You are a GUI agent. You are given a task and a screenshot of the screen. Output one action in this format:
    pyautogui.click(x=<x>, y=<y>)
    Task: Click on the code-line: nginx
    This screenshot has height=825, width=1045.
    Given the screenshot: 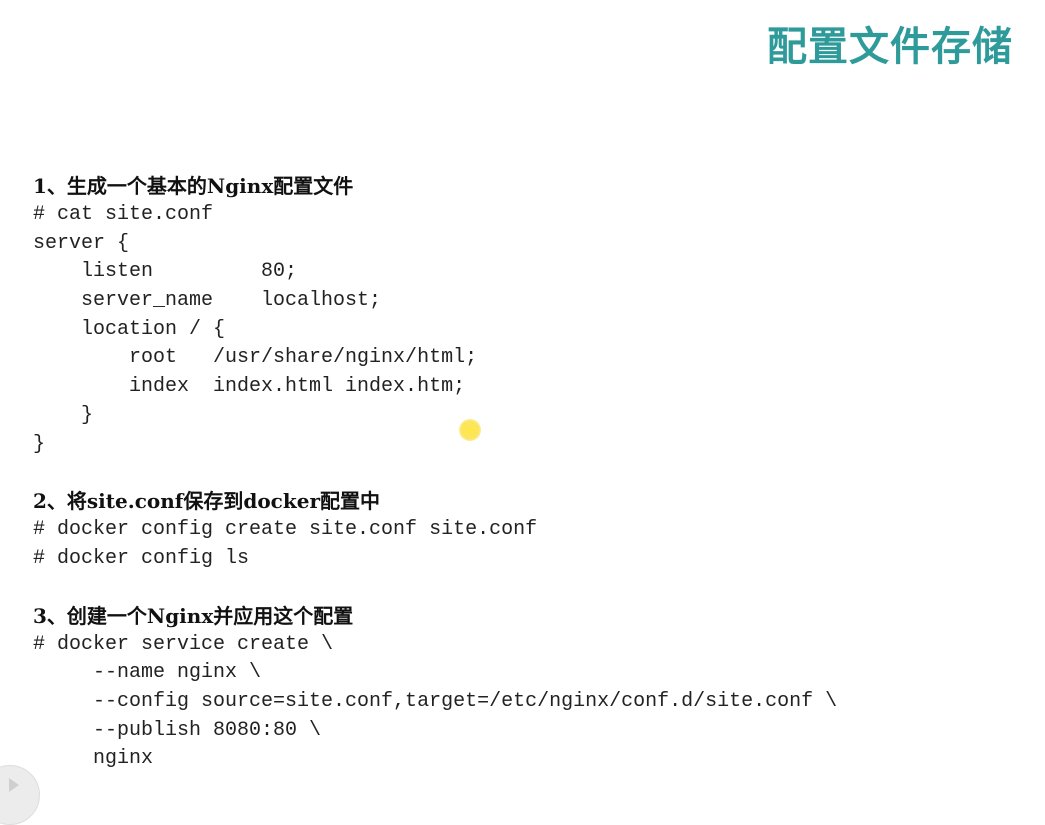 What is the action you would take?
    pyautogui.click(x=93, y=759)
    